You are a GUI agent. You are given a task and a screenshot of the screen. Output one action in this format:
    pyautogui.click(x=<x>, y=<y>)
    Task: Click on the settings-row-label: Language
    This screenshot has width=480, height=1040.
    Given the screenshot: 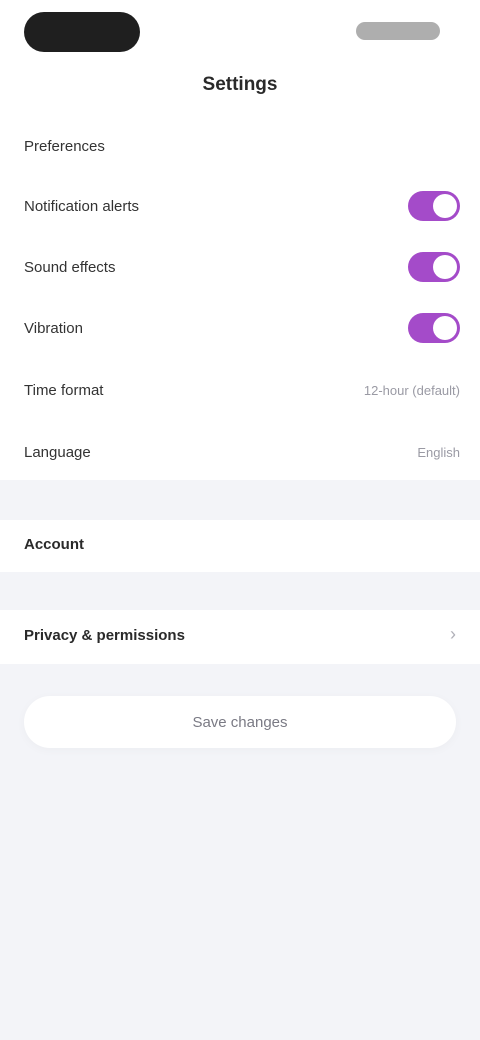 What is the action you would take?
    pyautogui.click(x=57, y=452)
    